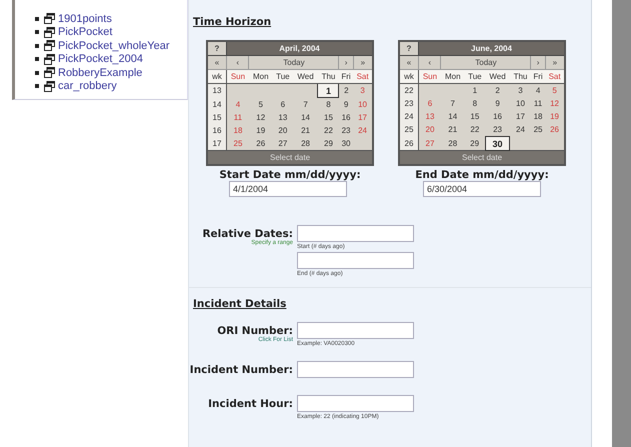  What do you see at coordinates (216, 130) in the screenshot?
I see `week-number: 16` at bounding box center [216, 130].